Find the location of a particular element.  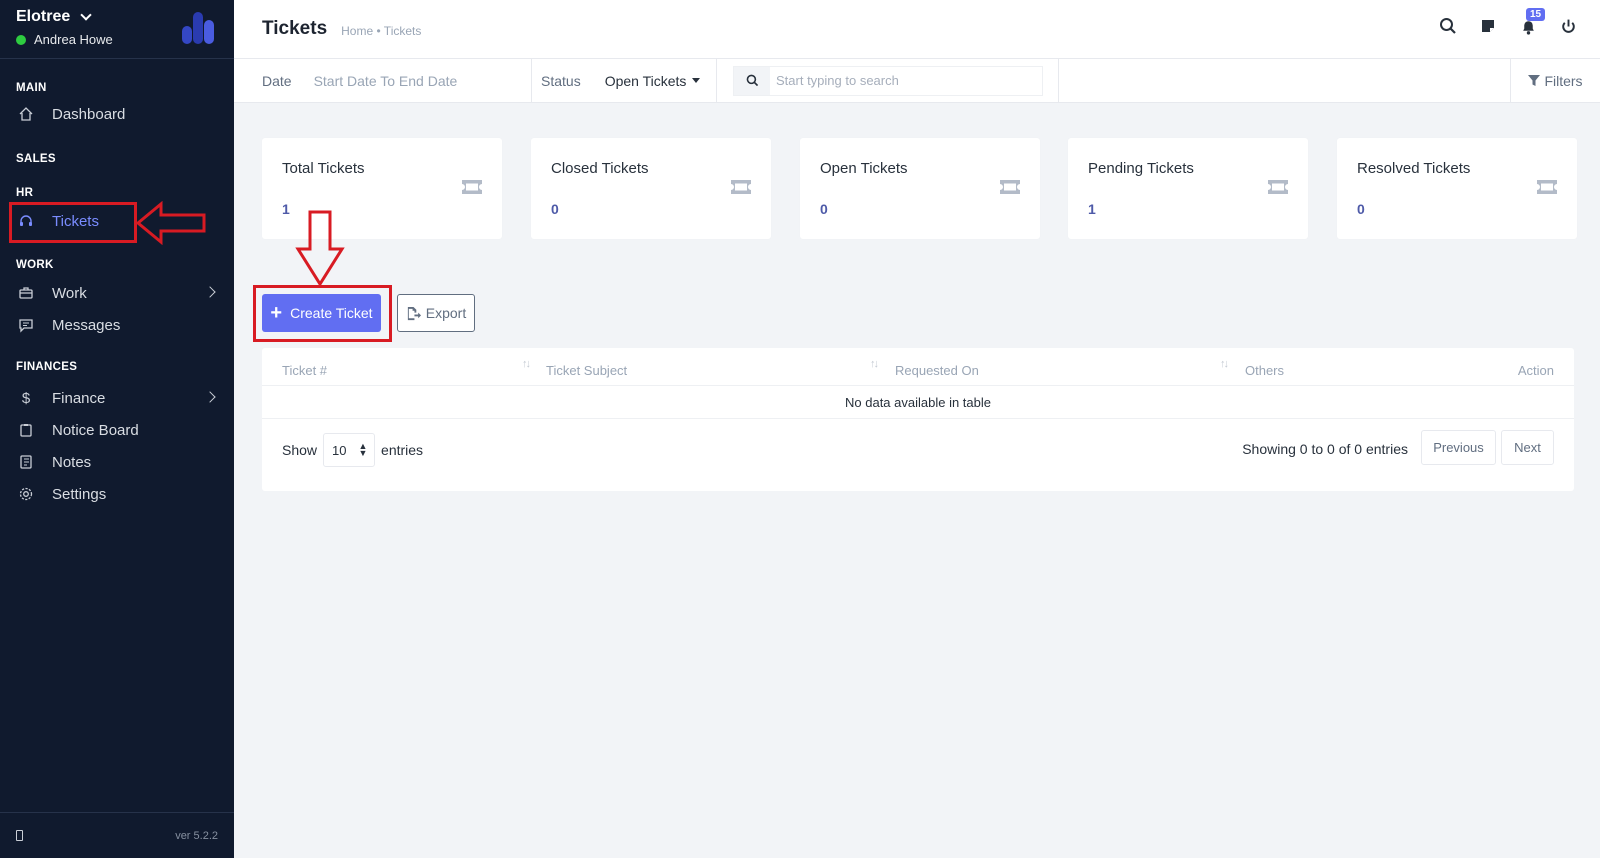

date-range-filter: Date Start Date To End Date is located at coordinates (383, 80).